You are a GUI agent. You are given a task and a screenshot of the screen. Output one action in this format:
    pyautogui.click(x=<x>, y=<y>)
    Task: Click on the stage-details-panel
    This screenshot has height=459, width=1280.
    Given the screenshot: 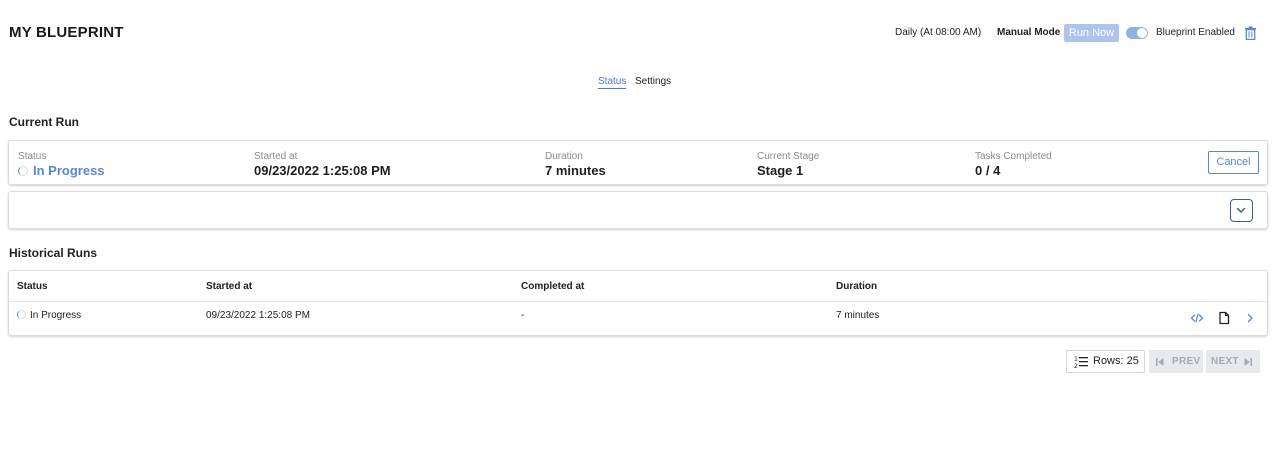 What is the action you would take?
    pyautogui.click(x=638, y=210)
    